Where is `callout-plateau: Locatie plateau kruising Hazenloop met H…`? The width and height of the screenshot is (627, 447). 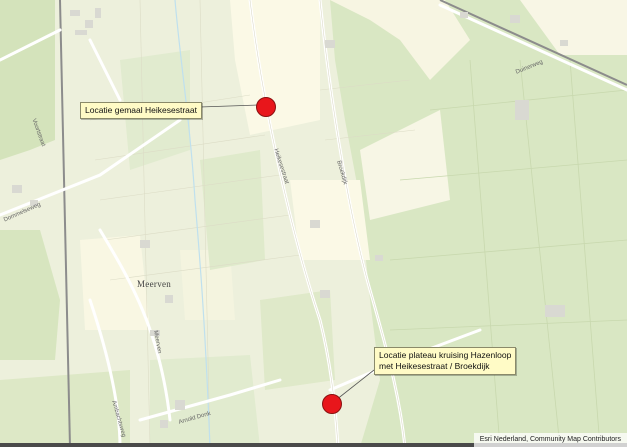 callout-plateau: Locatie plateau kruising Hazenloop met H… is located at coordinates (445, 361).